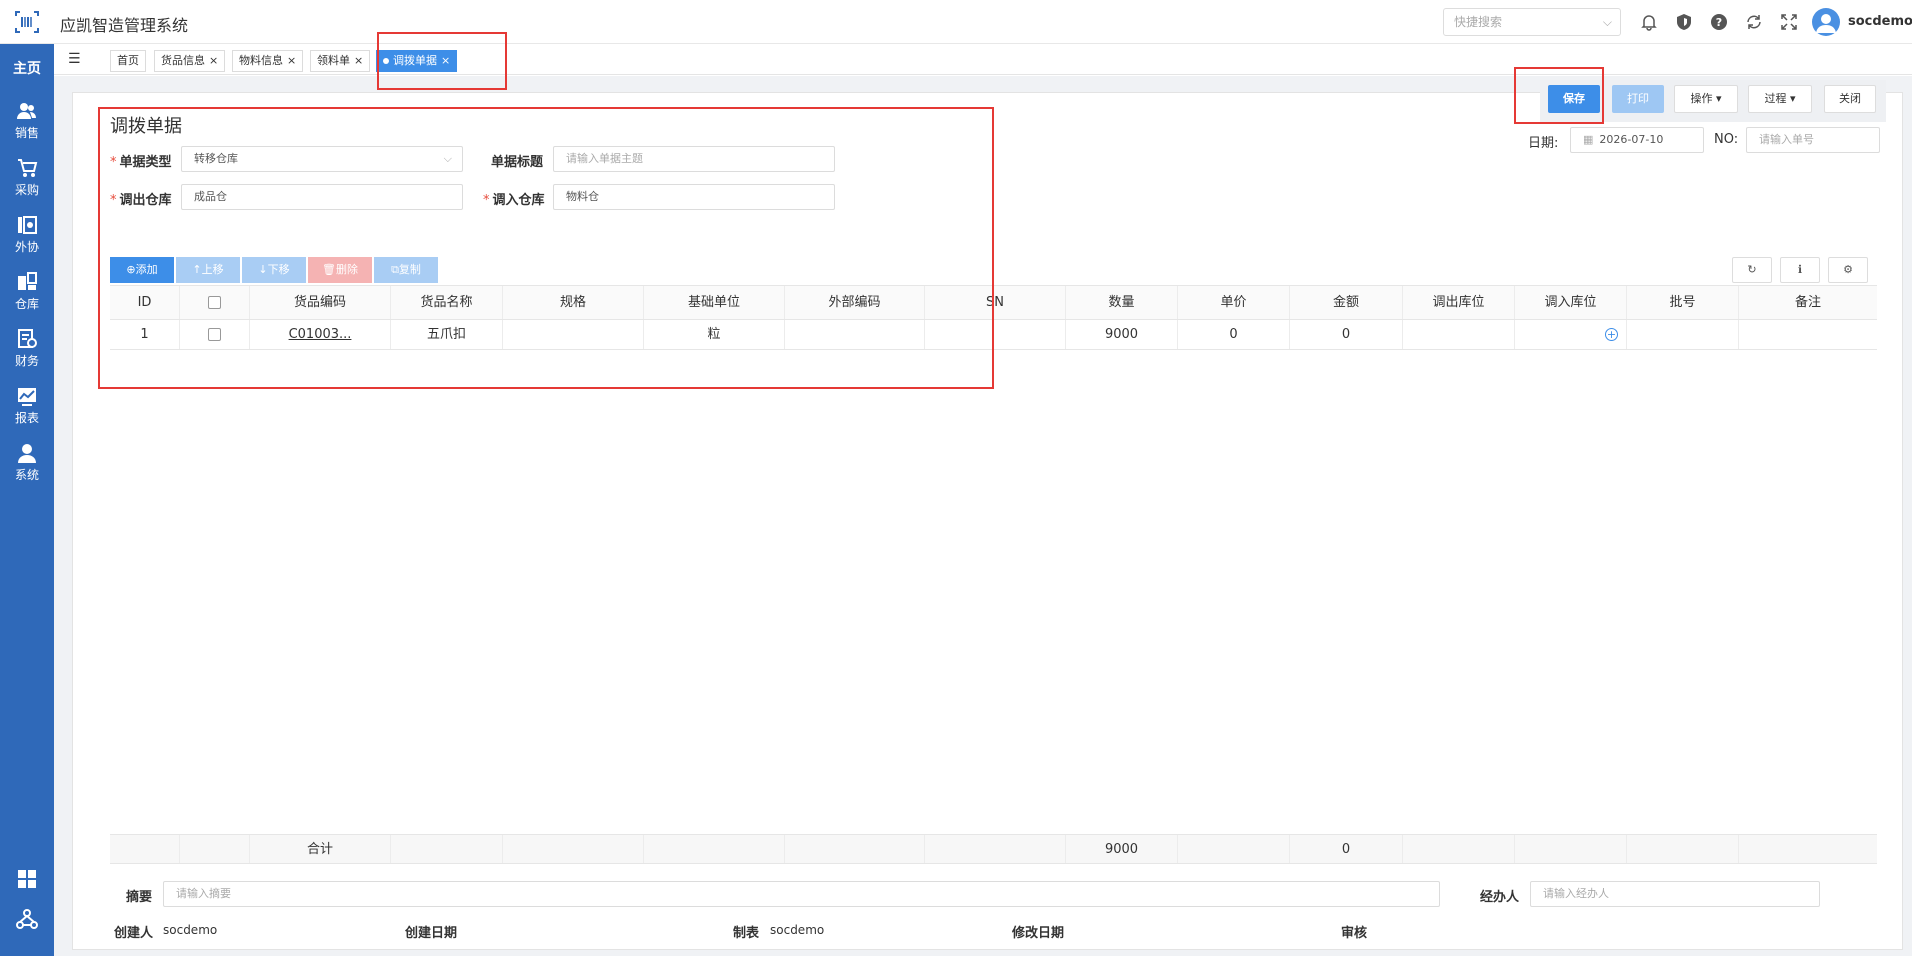  Describe the element at coordinates (797, 930) in the screenshot. I see `maker-value: socdemo` at that location.